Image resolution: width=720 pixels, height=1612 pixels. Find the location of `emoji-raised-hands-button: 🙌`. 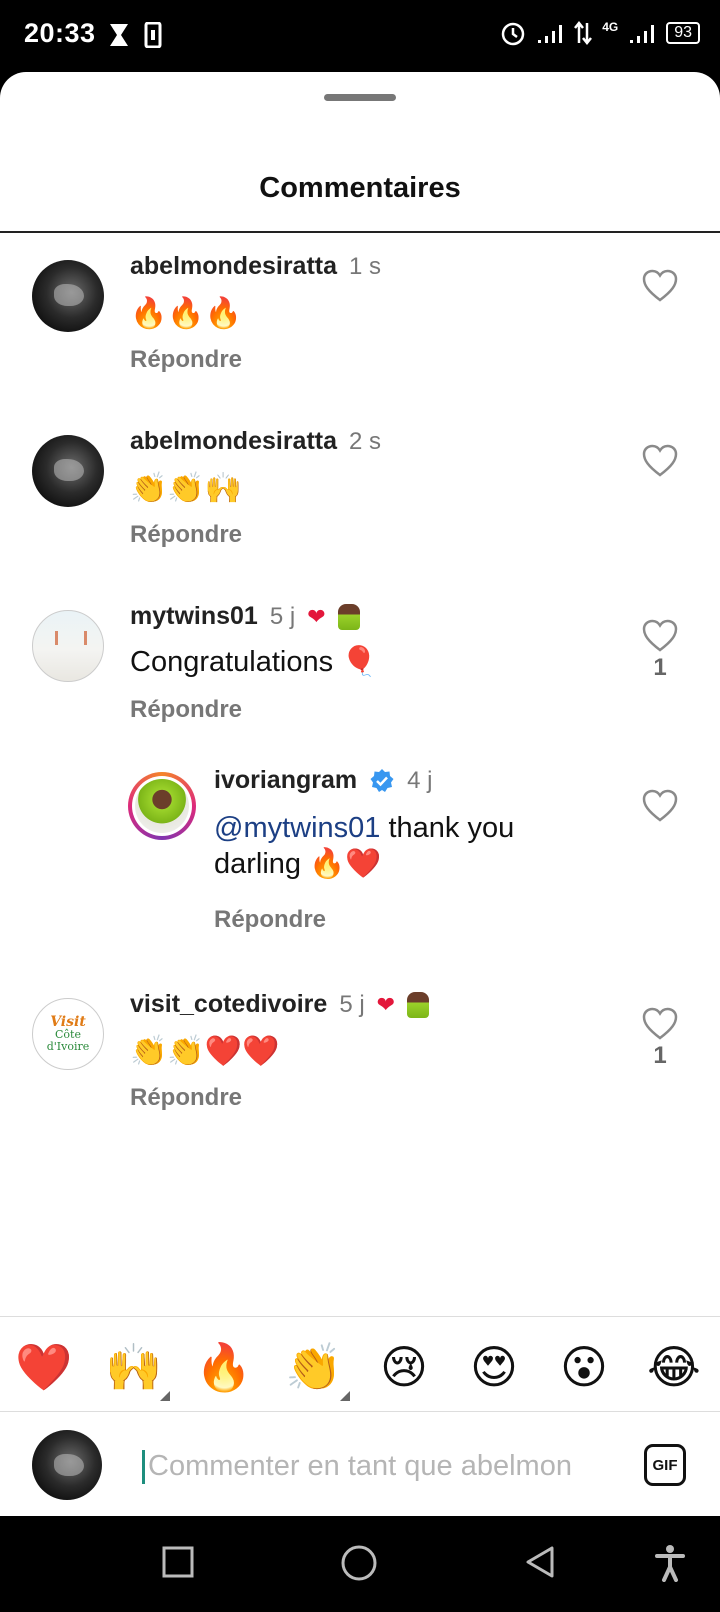

emoji-raised-hands-button: 🙌 is located at coordinates (134, 1367).